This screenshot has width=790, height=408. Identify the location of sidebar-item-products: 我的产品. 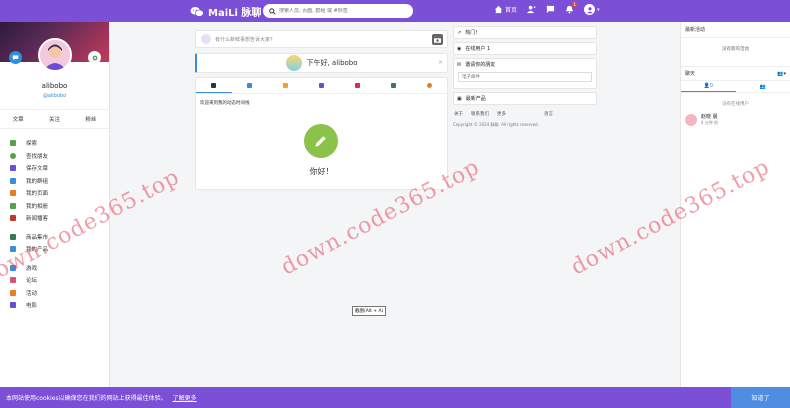
(54, 249).